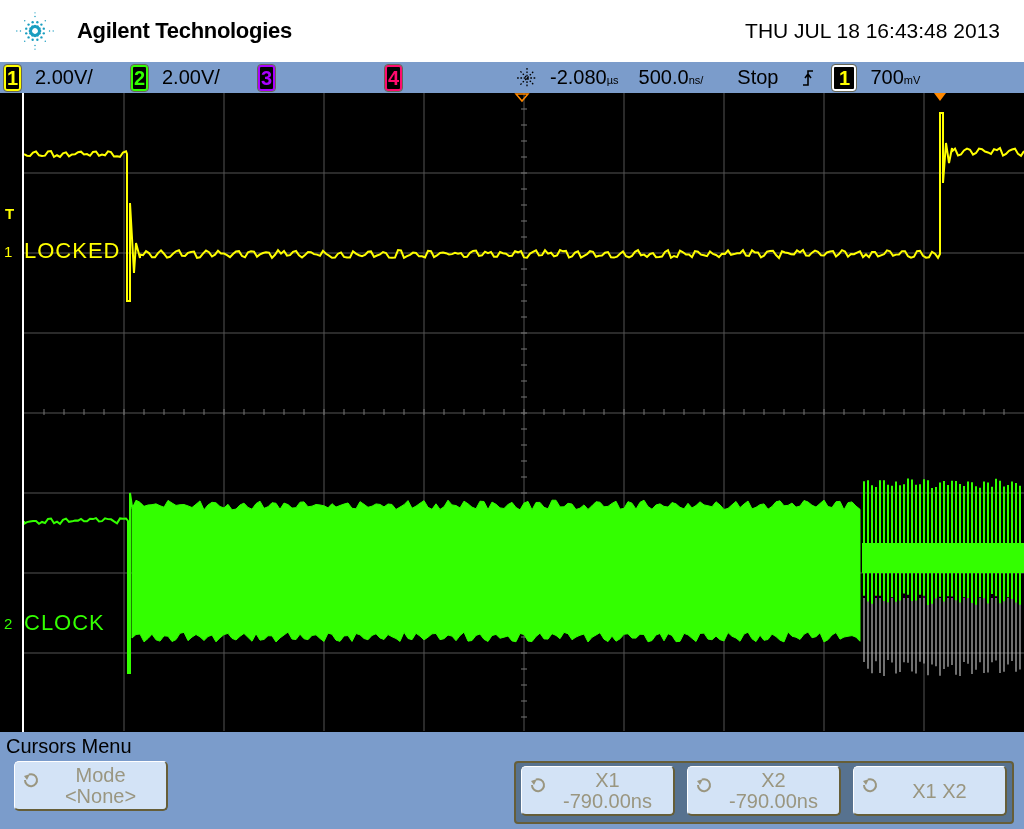  What do you see at coordinates (808, 77) in the screenshot?
I see `rising-edge-icon` at bounding box center [808, 77].